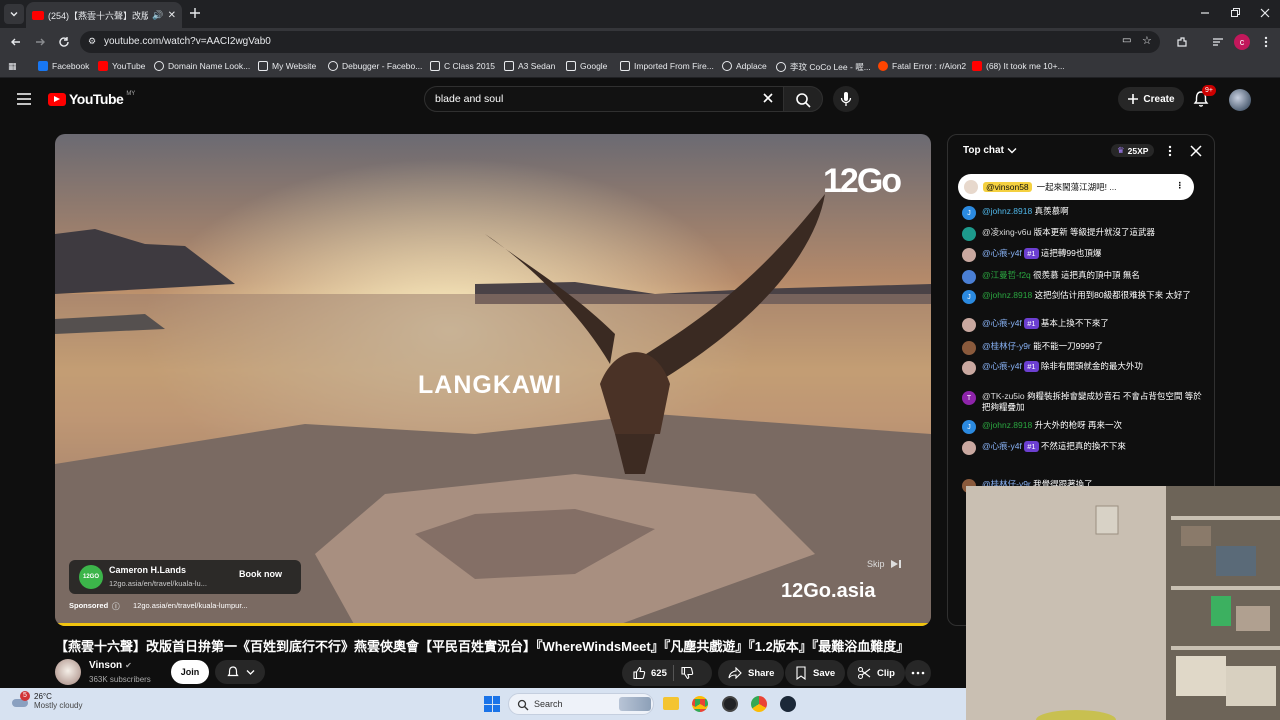 This screenshot has width=1280, height=720. Describe the element at coordinates (730, 704) in the screenshot. I see `app-icon` at that location.